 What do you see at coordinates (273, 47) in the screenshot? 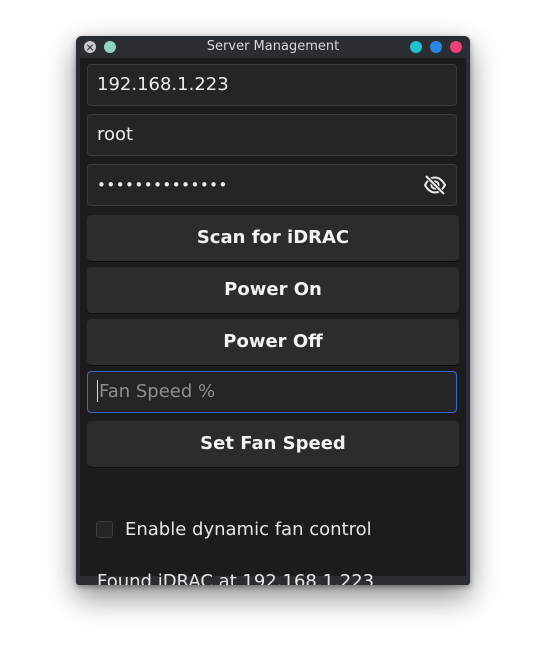
I see `title-bar: Server Management` at bounding box center [273, 47].